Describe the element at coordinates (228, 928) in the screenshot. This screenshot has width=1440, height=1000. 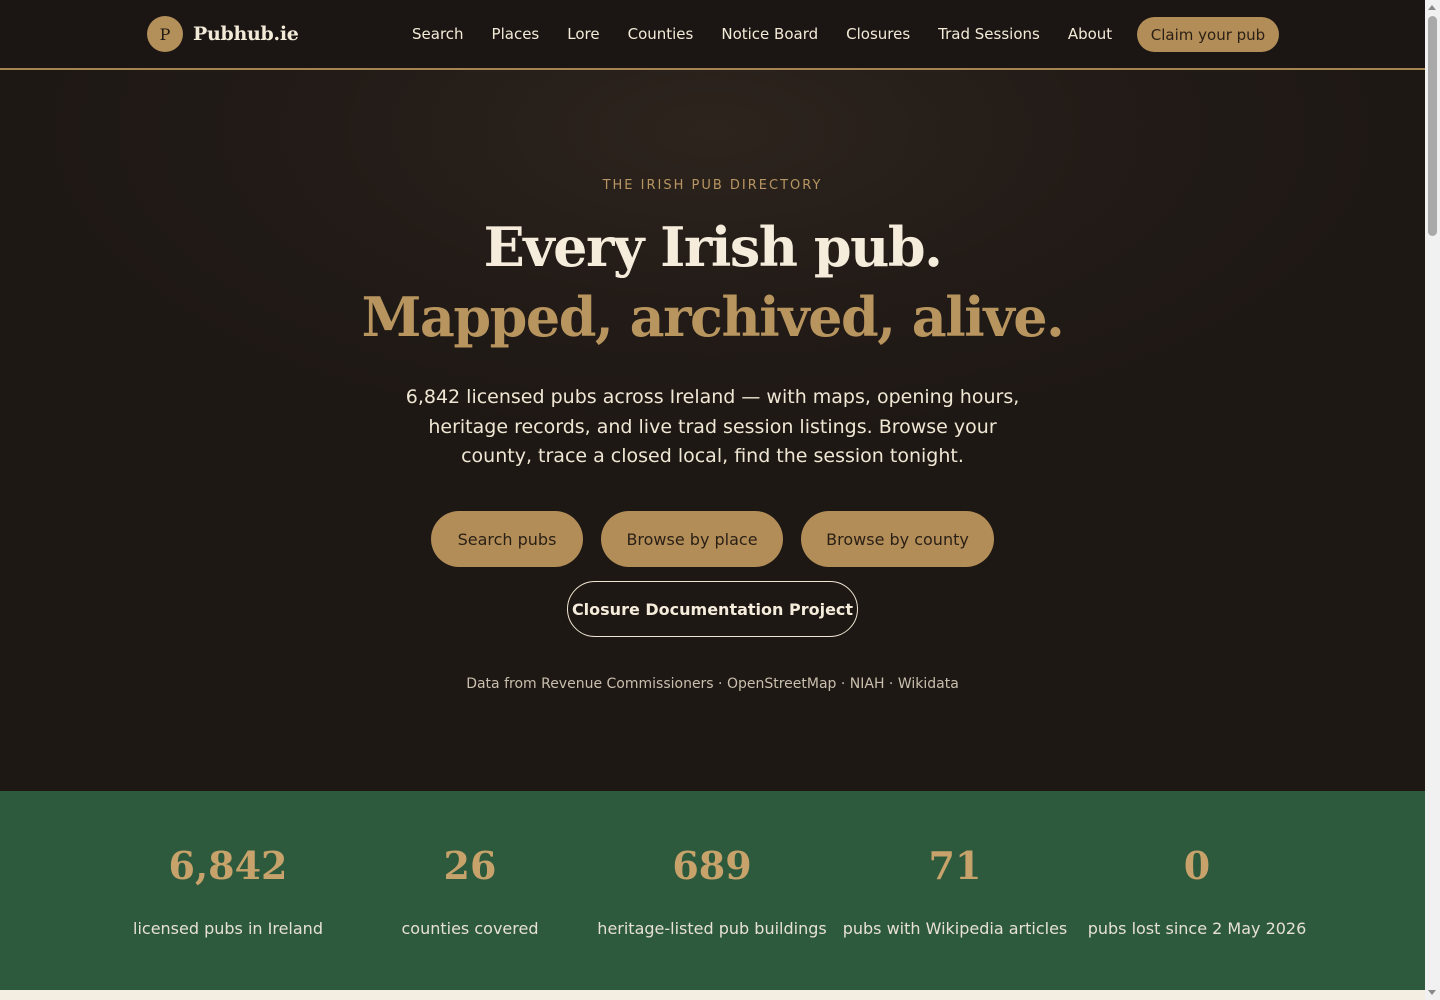
I see `stat-label: licensed pubs in Ireland` at that location.